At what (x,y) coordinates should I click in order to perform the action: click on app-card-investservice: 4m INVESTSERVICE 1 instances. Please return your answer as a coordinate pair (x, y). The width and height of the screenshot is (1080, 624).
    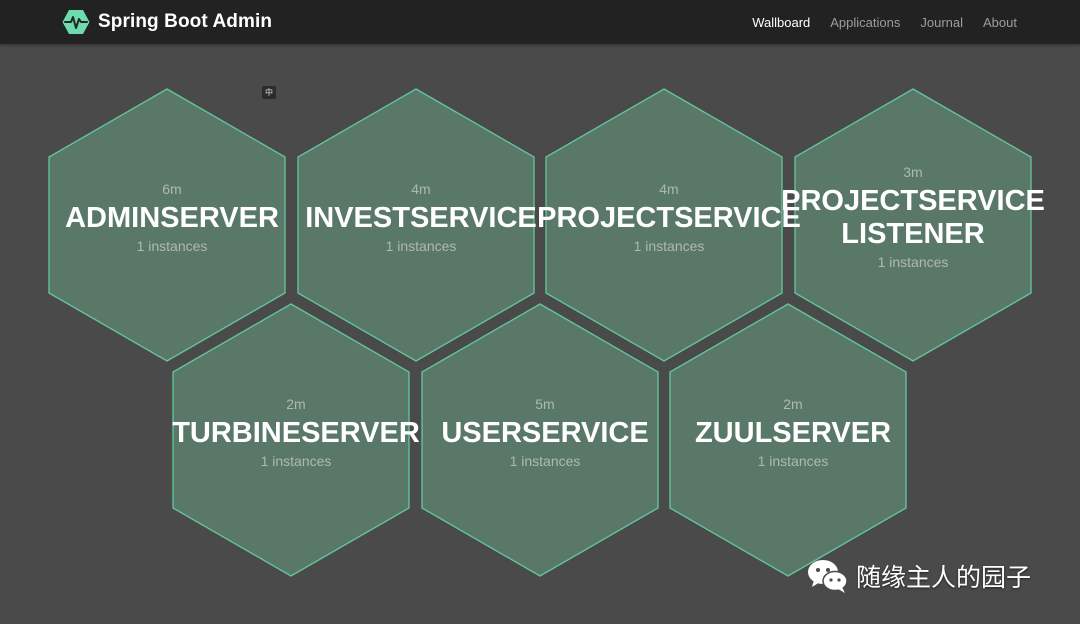
    Looking at the image, I should click on (421, 217).